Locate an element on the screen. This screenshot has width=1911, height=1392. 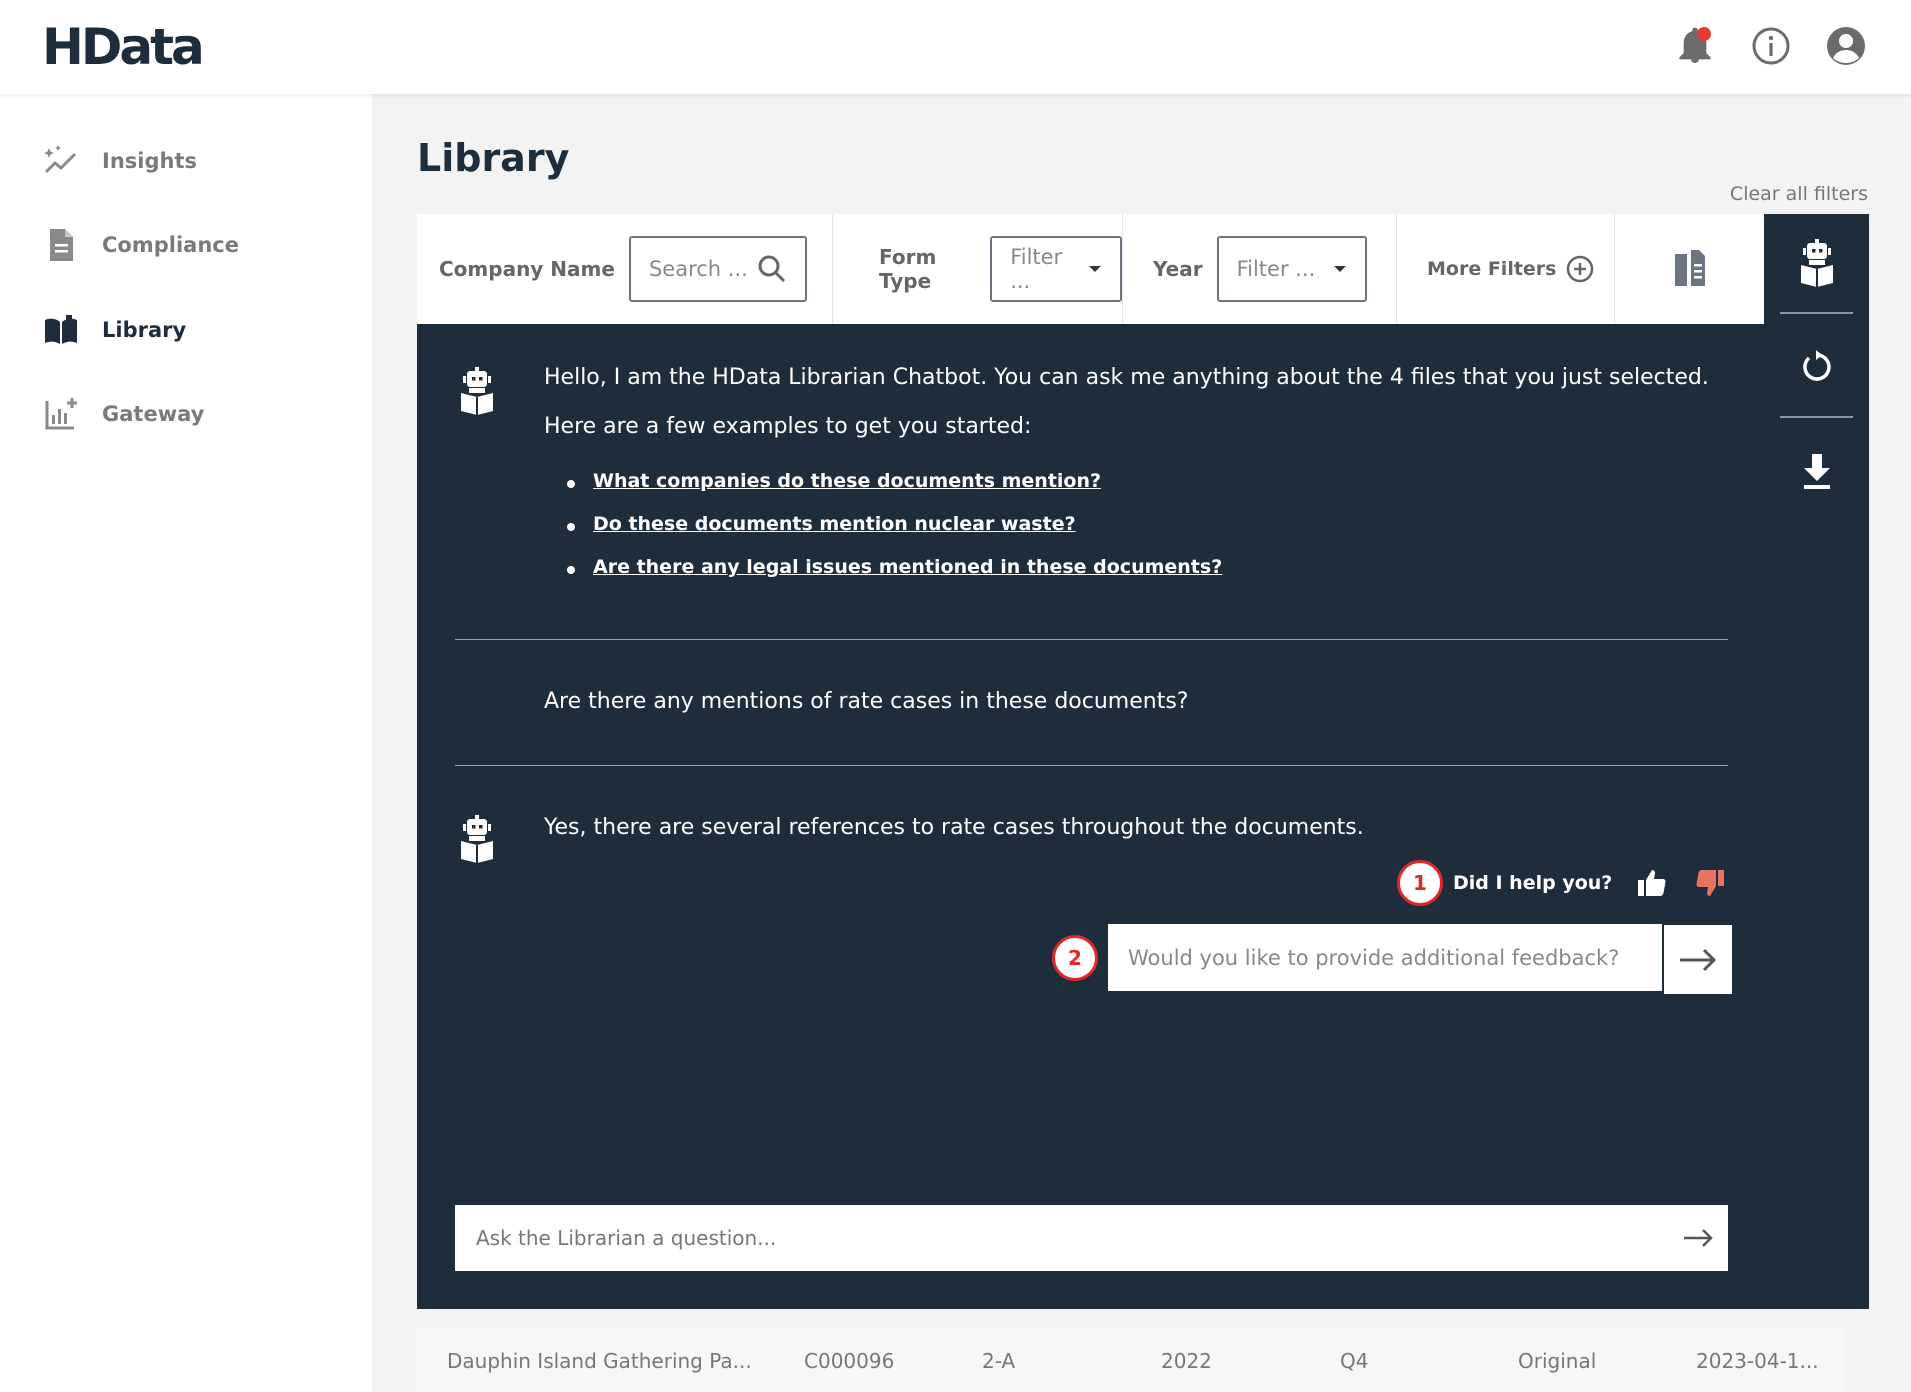
chatbot-toggle-button is located at coordinates (1816, 264).